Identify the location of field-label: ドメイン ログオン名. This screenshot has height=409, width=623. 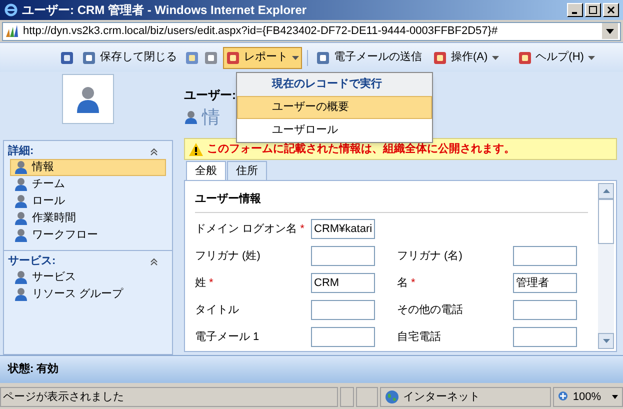
(246, 229).